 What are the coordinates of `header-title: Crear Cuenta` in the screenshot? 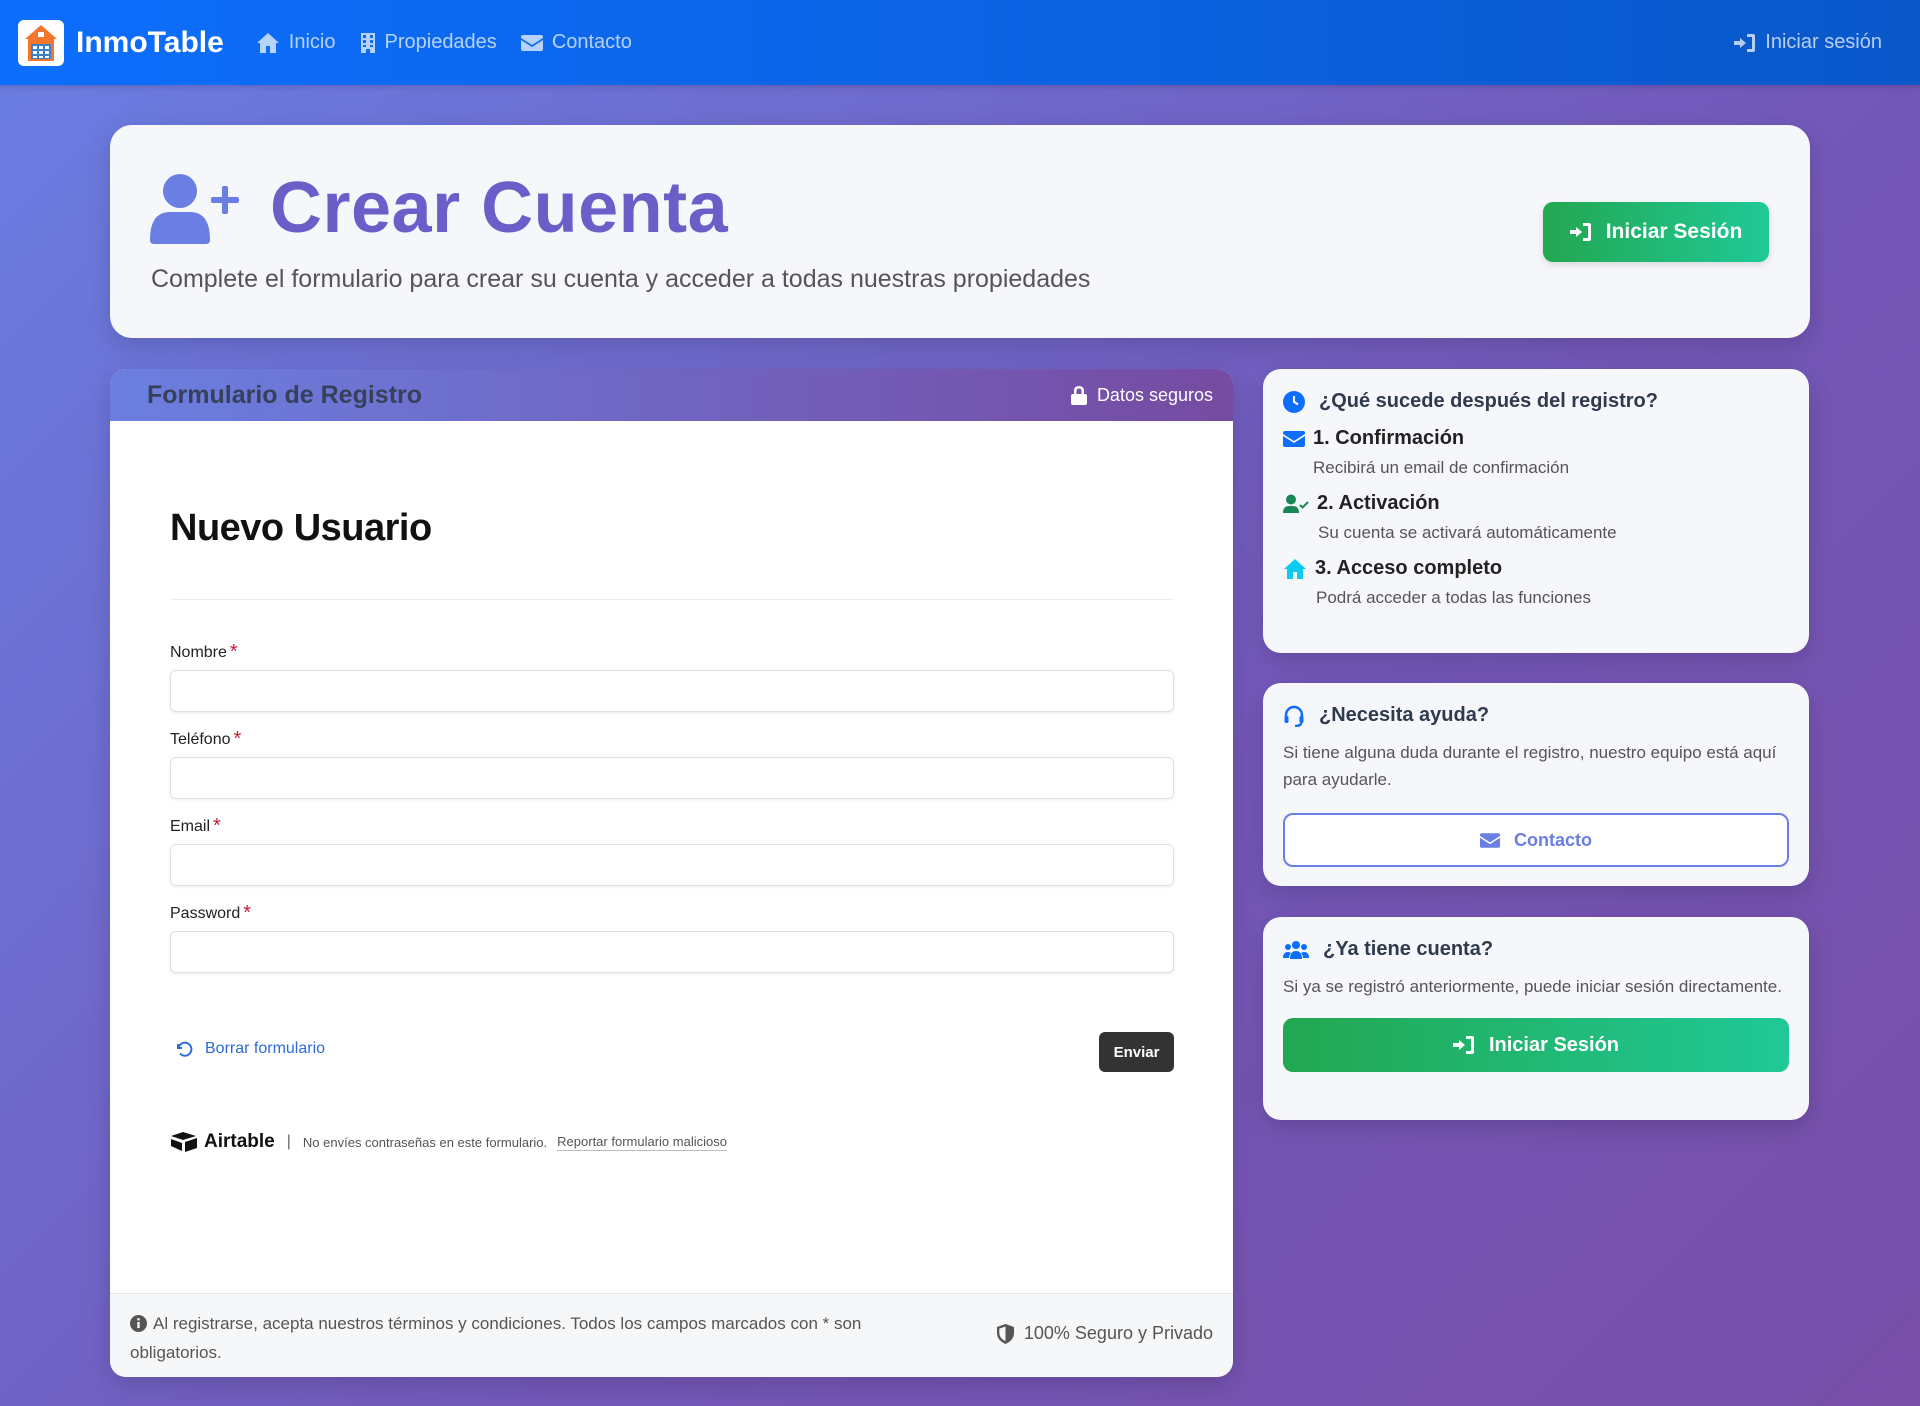 It's located at (439, 208).